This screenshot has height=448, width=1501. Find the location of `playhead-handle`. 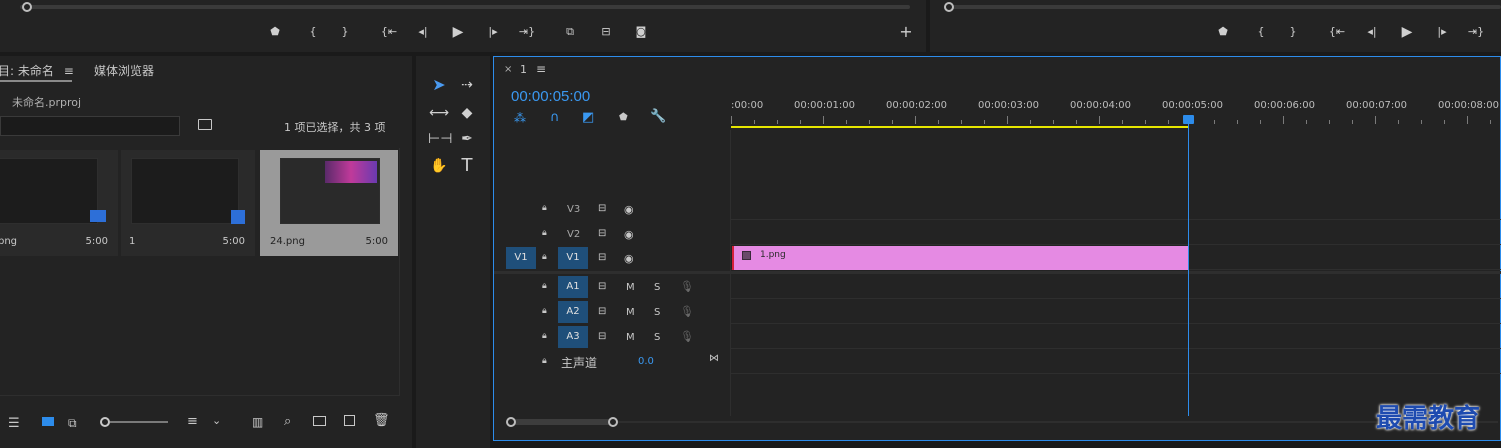

playhead-handle is located at coordinates (1188, 119).